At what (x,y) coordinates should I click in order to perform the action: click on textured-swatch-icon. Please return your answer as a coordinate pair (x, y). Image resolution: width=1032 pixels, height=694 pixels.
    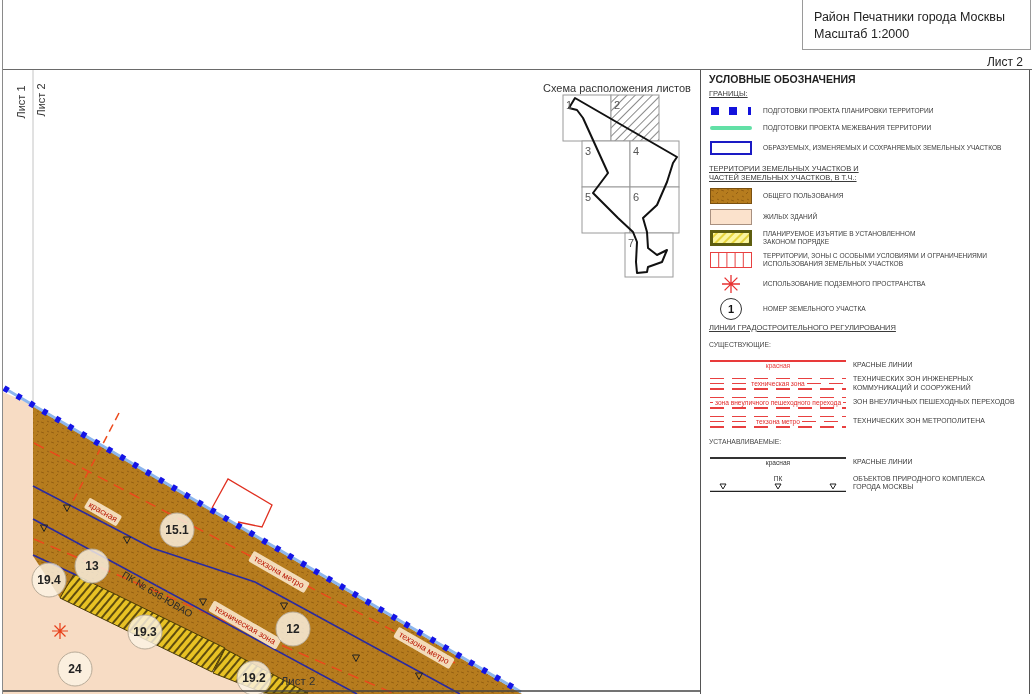
    Looking at the image, I should click on (731, 195).